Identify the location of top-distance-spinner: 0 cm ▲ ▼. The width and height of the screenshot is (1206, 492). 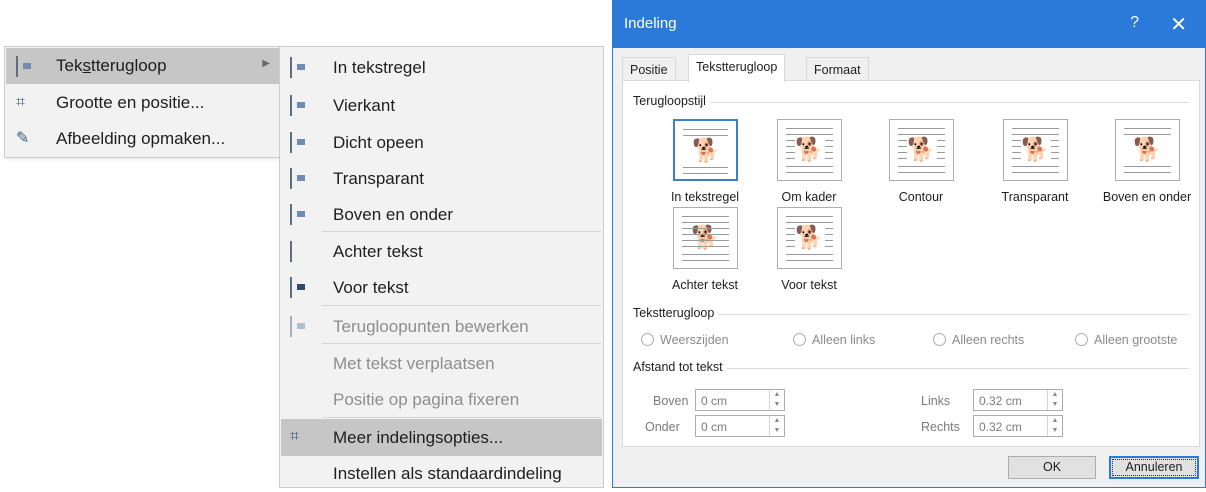
(740, 400).